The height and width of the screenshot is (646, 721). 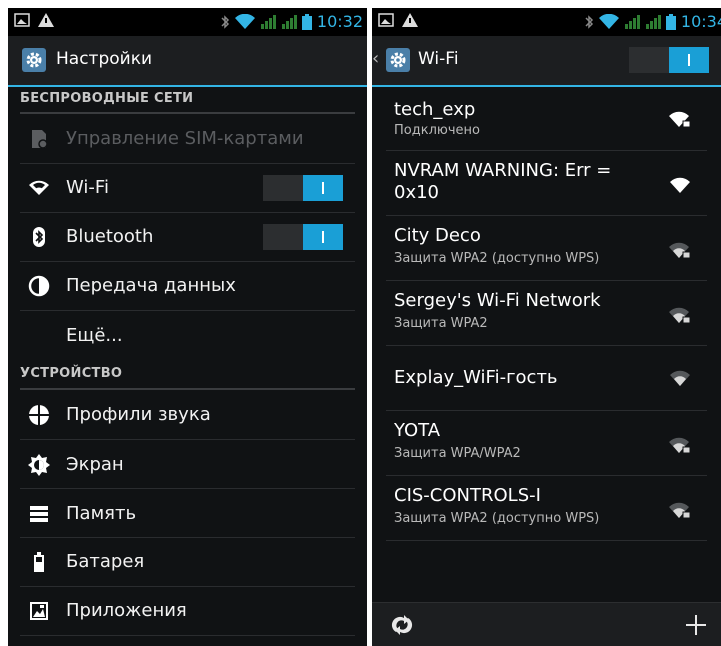 I want to click on wifi-master-toggle, so click(x=669, y=60).